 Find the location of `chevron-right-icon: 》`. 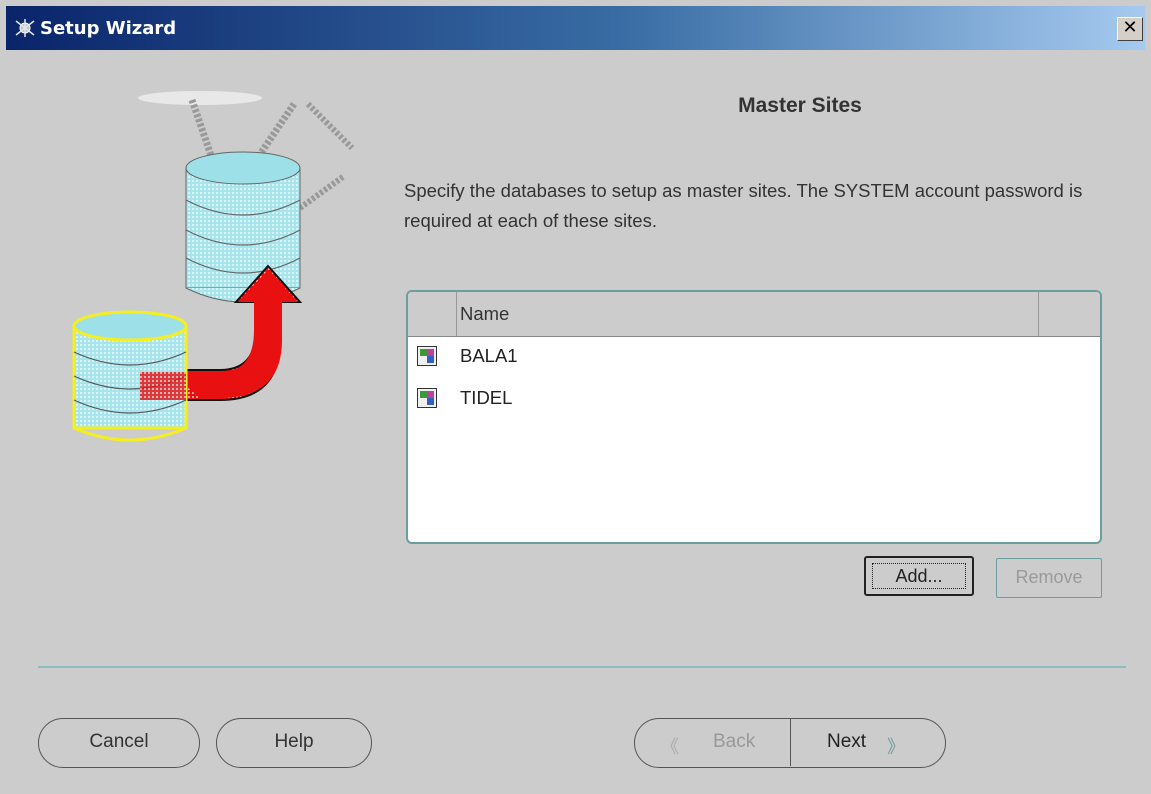

chevron-right-icon: 》 is located at coordinates (896, 747).